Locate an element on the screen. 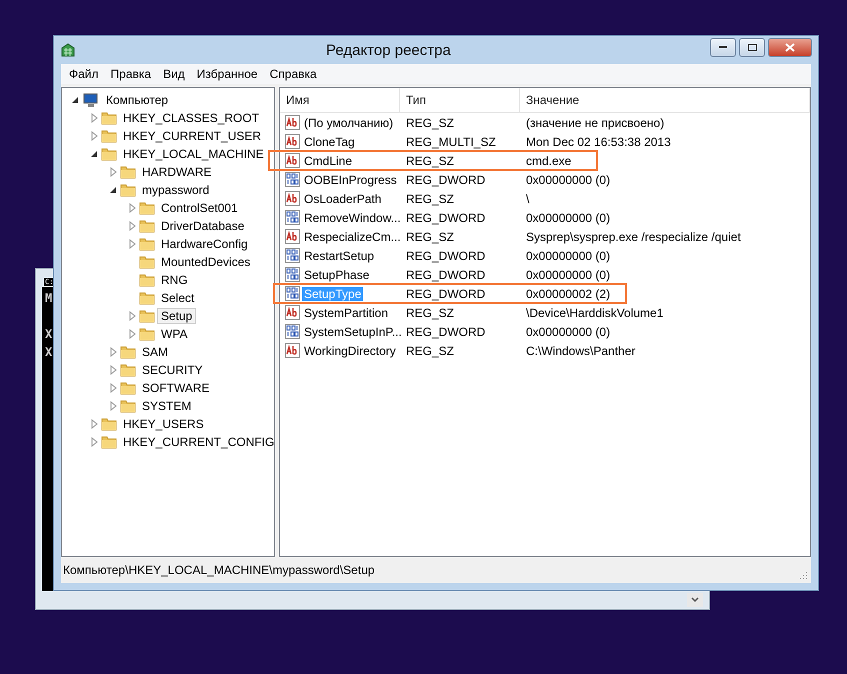 The height and width of the screenshot is (674, 847). value-name: OOBEInProgress is located at coordinates (350, 179).